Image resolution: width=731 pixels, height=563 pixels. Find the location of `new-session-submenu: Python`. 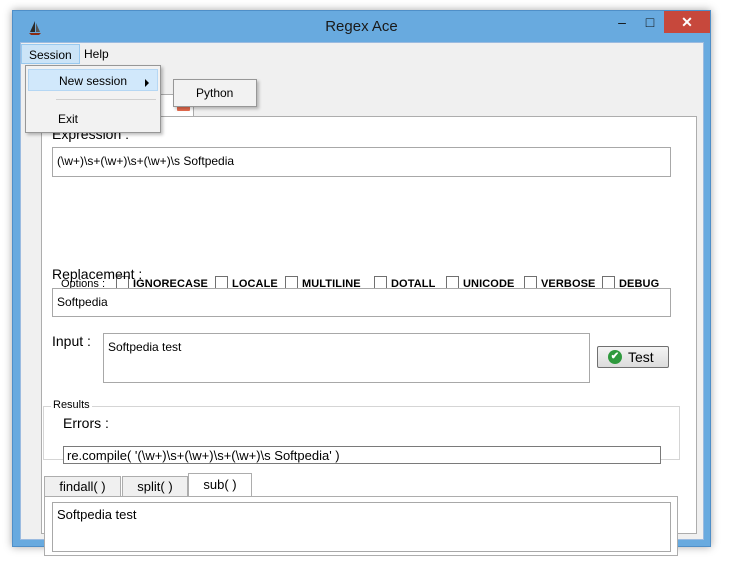

new-session-submenu: Python is located at coordinates (215, 93).